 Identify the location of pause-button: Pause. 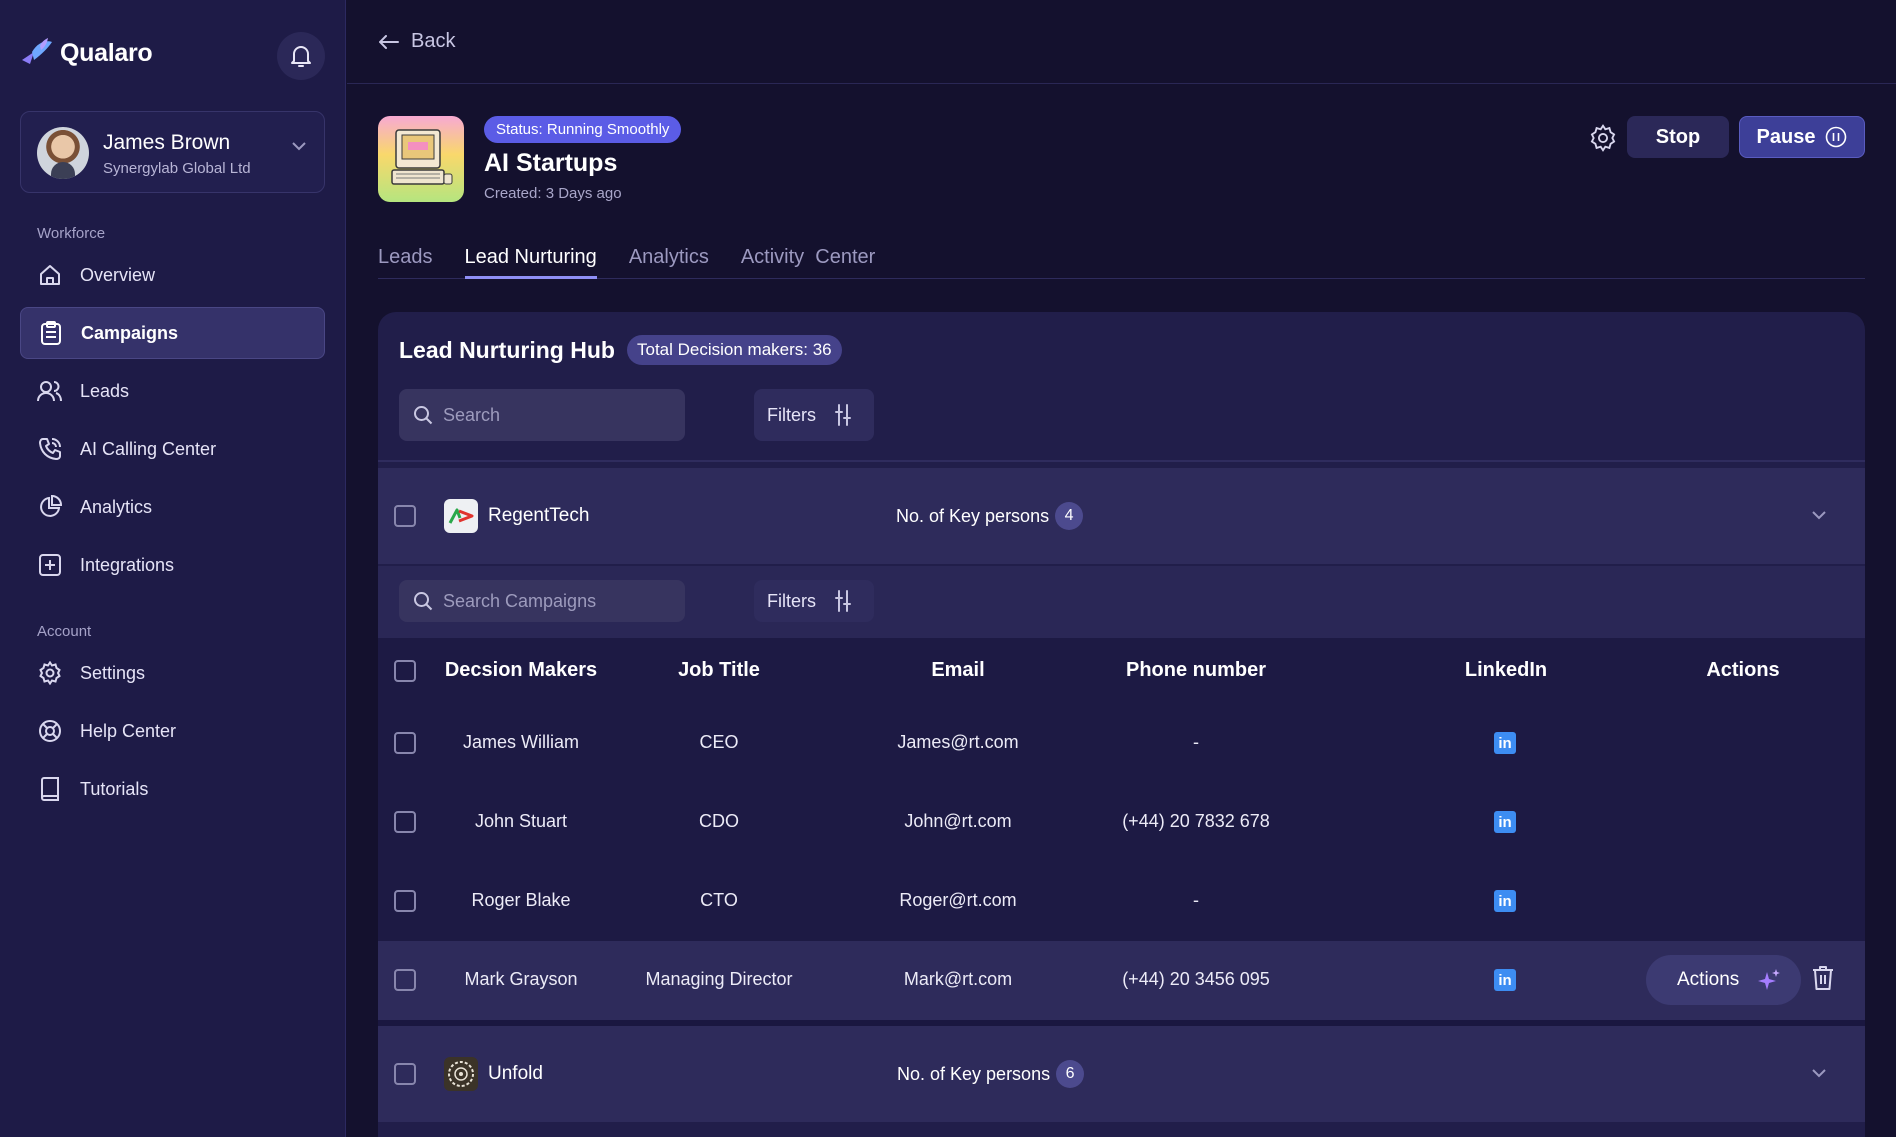
(1802, 137).